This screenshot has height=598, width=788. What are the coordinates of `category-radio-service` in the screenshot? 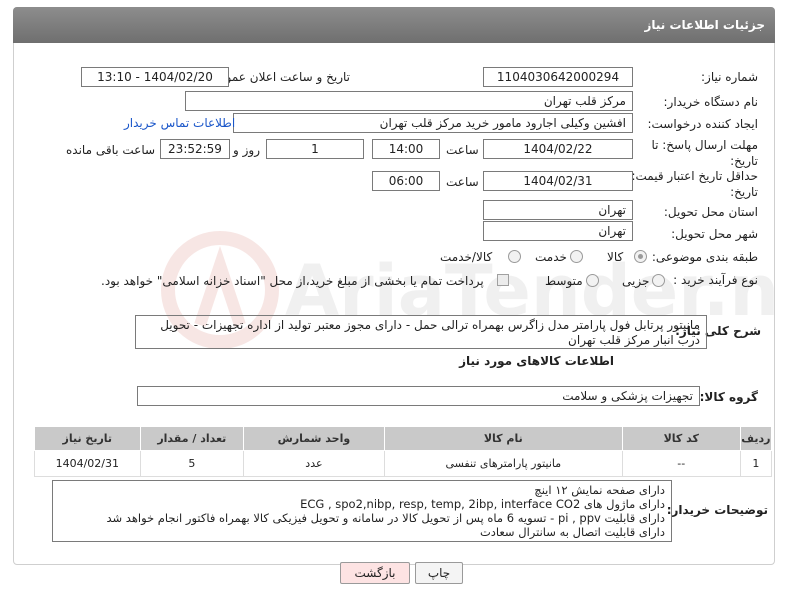 It's located at (576, 256).